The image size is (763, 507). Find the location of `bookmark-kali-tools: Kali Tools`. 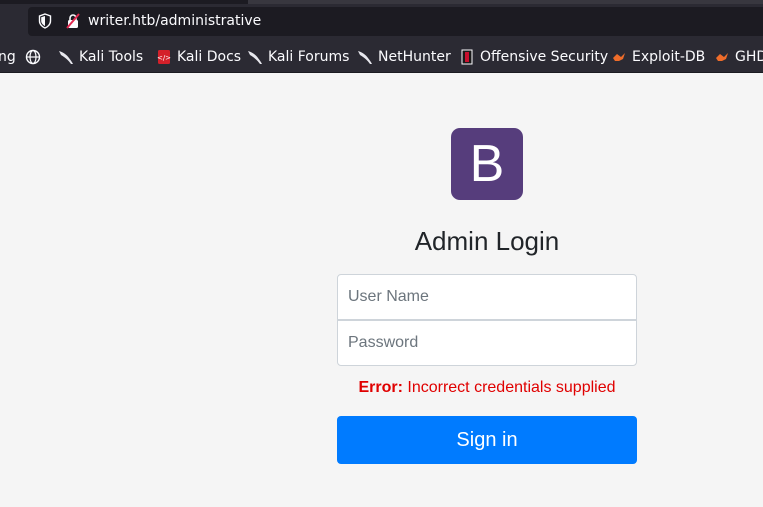

bookmark-kali-tools: Kali Tools is located at coordinates (100, 57).